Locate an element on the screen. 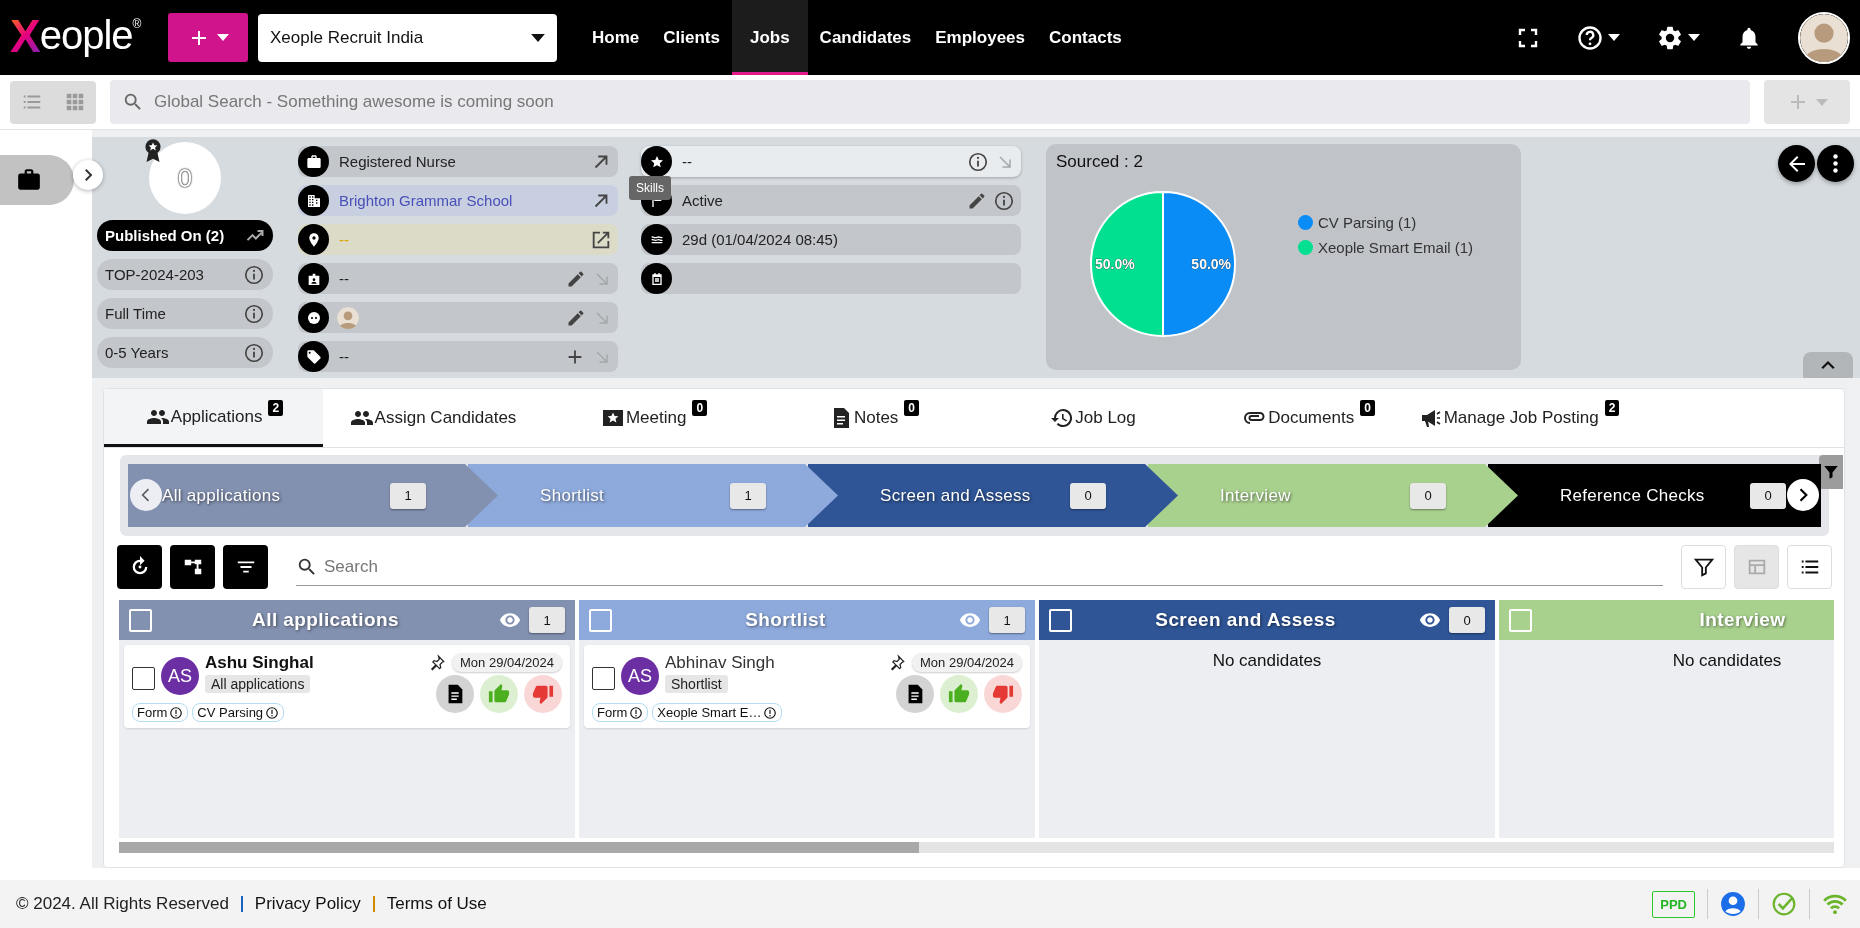 Image resolution: width=1860 pixels, height=928 pixels. count-badge: 0 is located at coordinates (912, 408).